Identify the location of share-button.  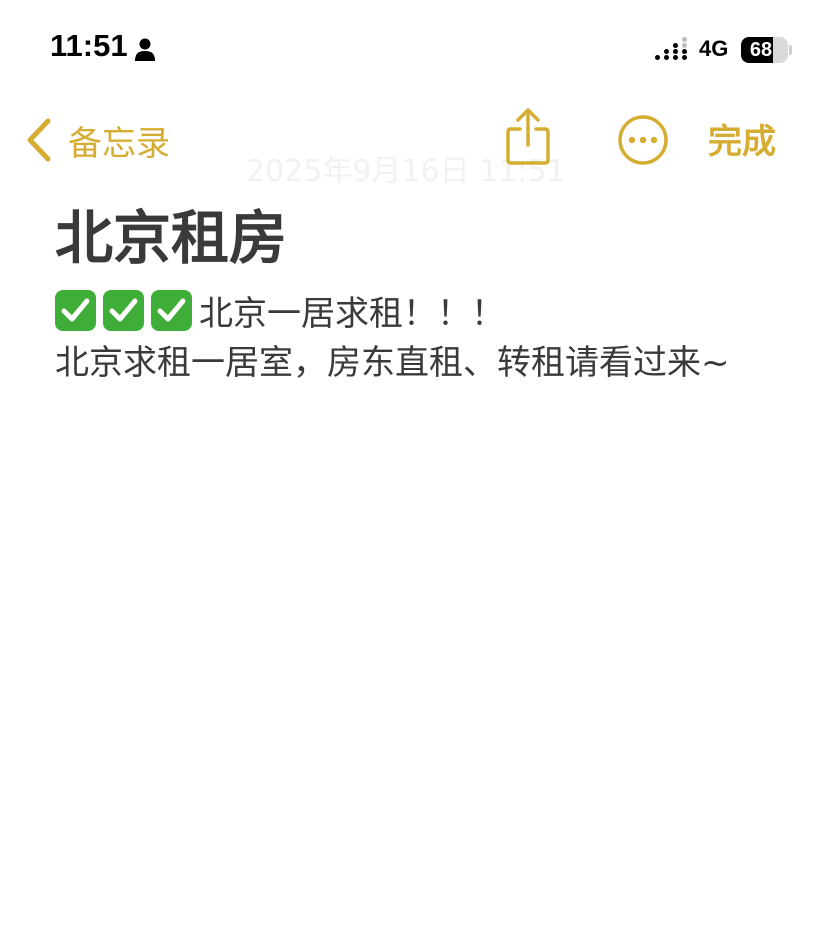
(528, 137).